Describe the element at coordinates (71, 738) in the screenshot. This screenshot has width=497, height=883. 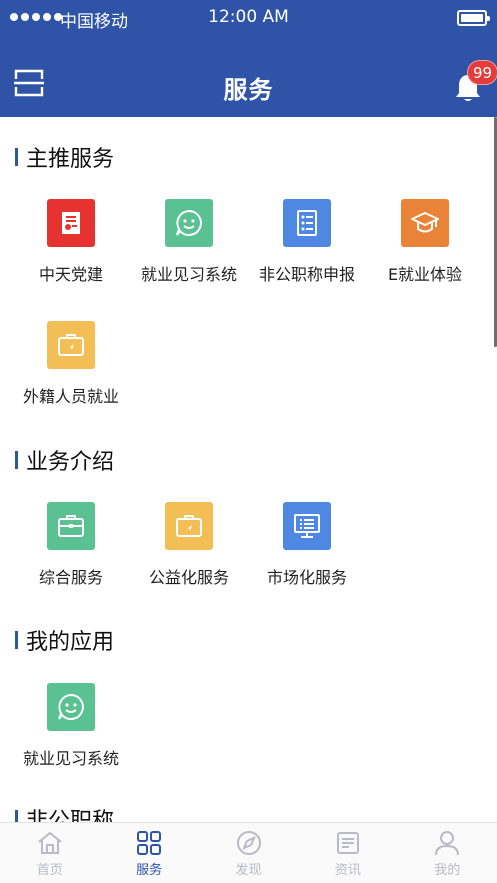
I see `service-tile-internship-system-app: 就业见习系统` at that location.